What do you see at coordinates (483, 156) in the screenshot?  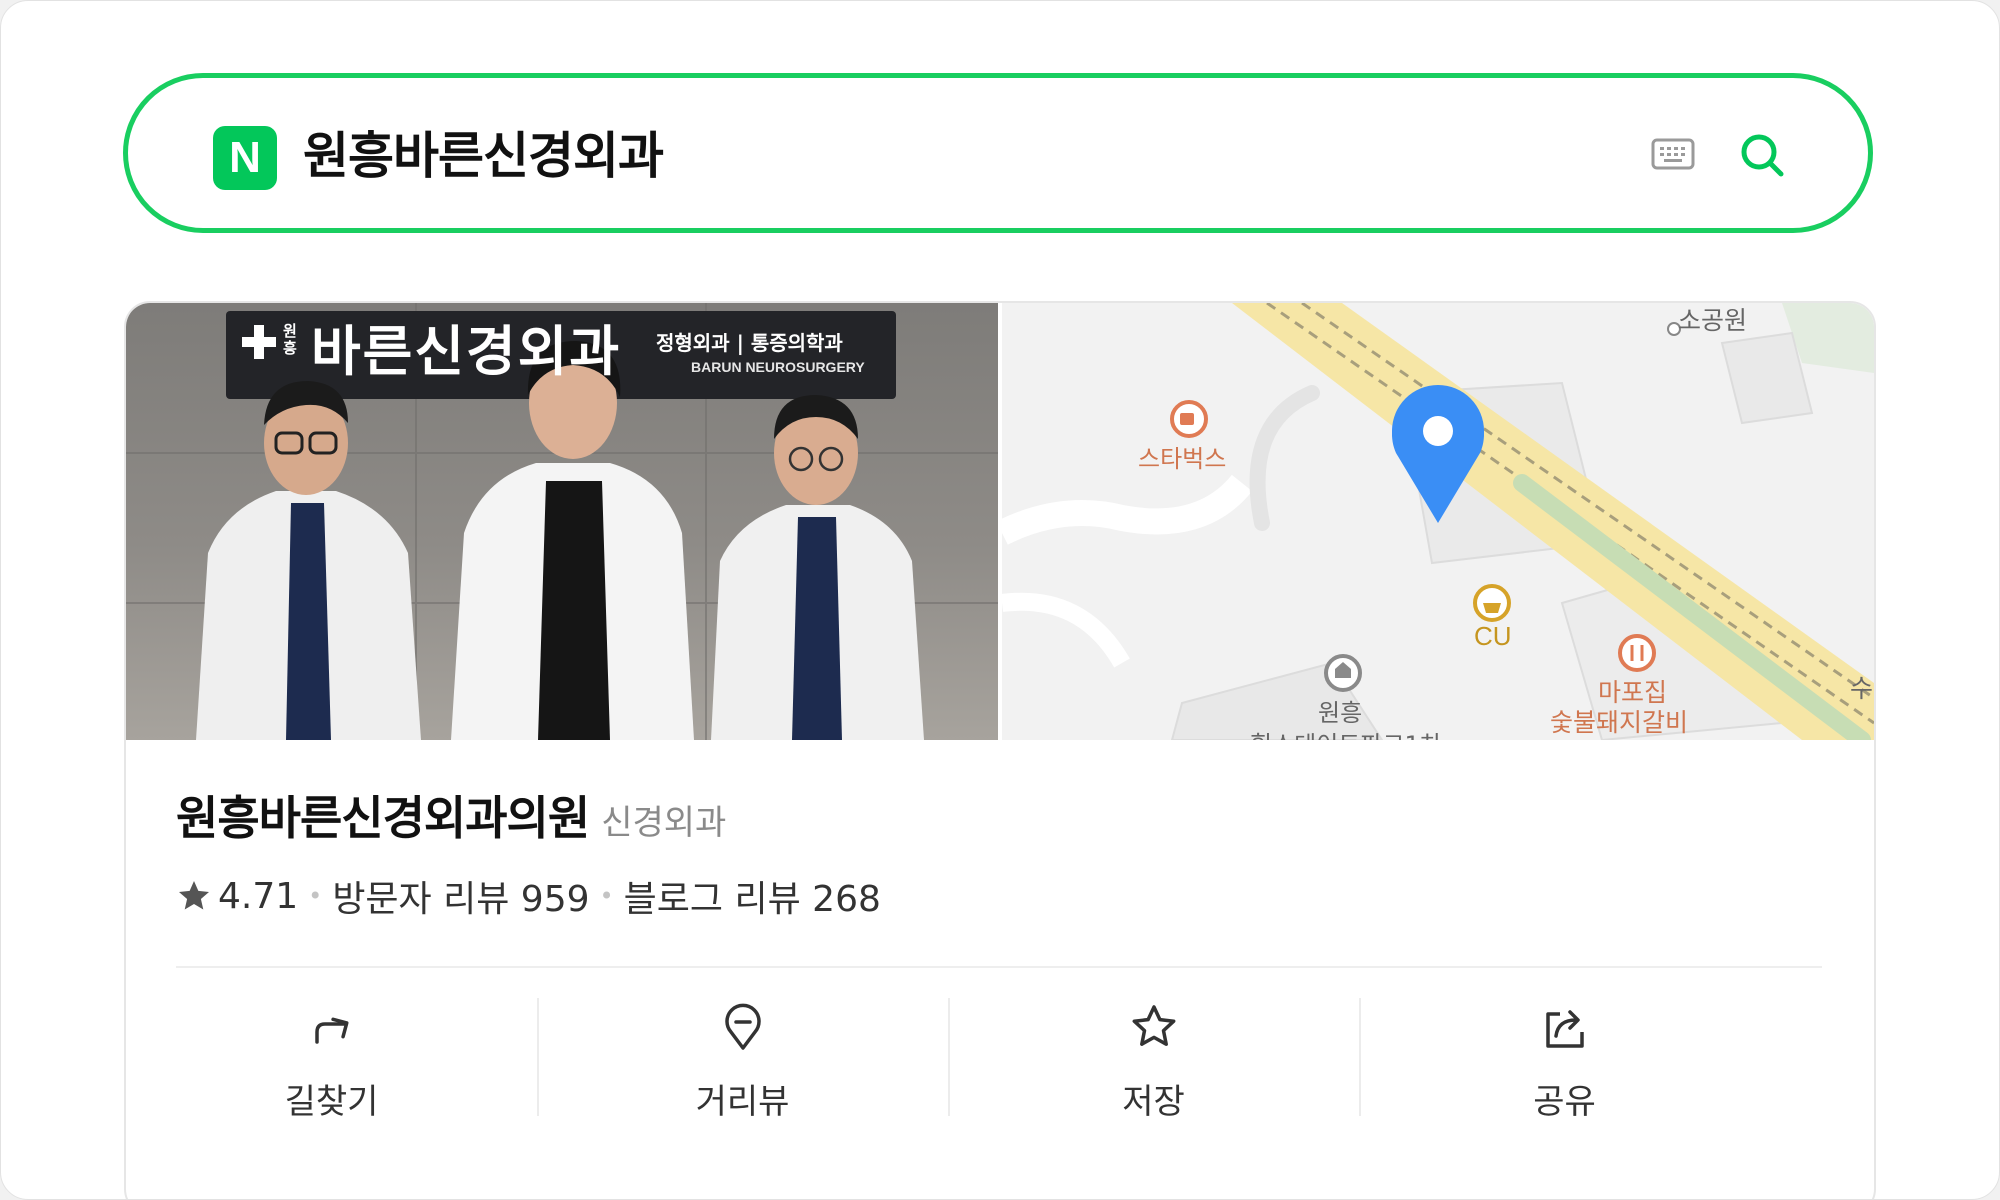 I see `search-input: 원흥바른신경외과` at bounding box center [483, 156].